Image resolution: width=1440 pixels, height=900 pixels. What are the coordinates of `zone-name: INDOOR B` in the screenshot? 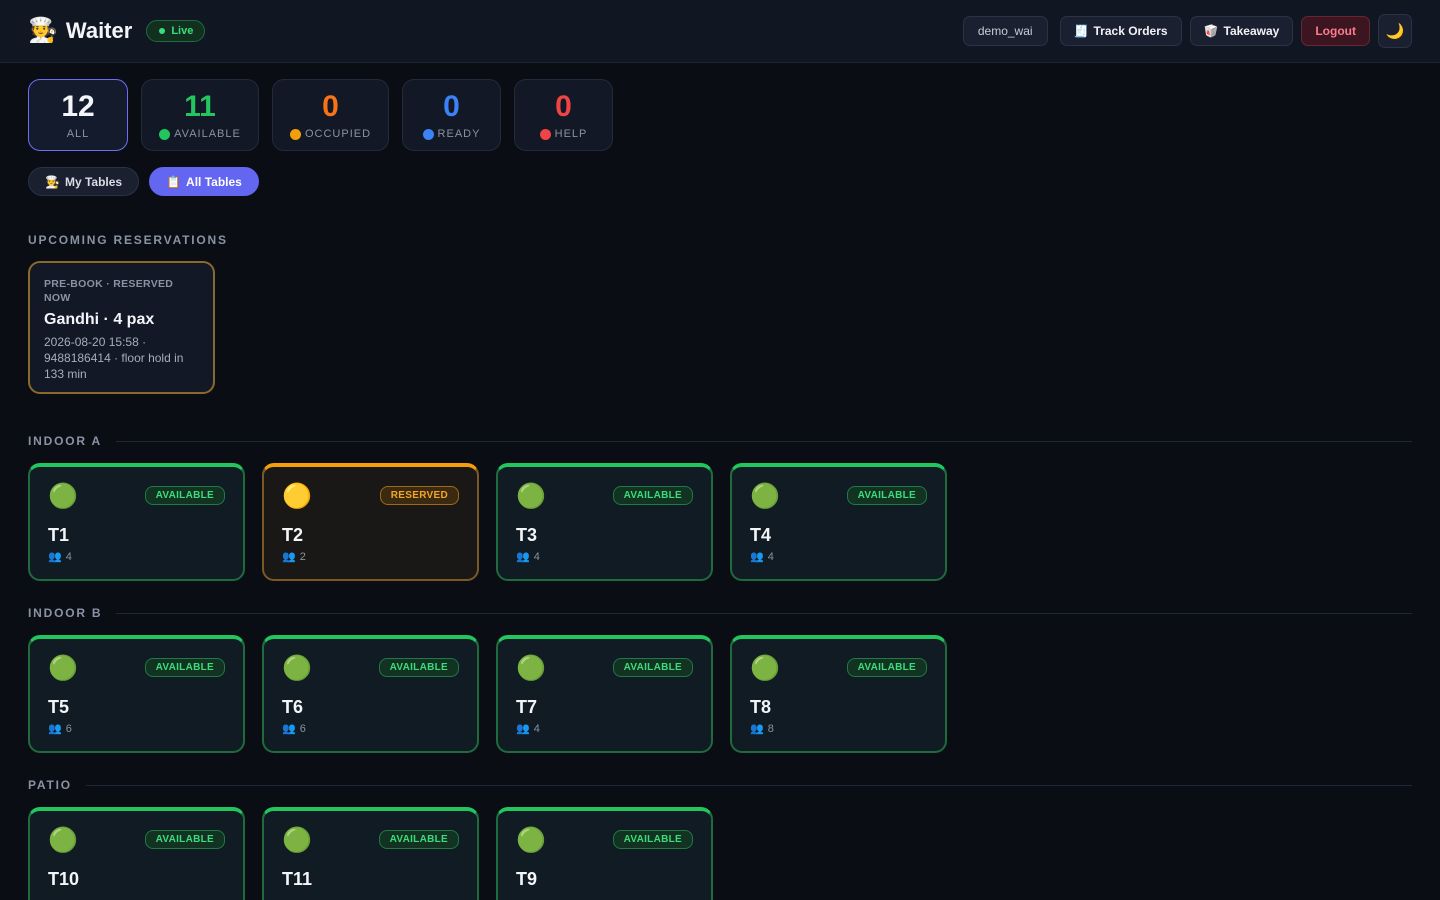 It's located at (65, 613).